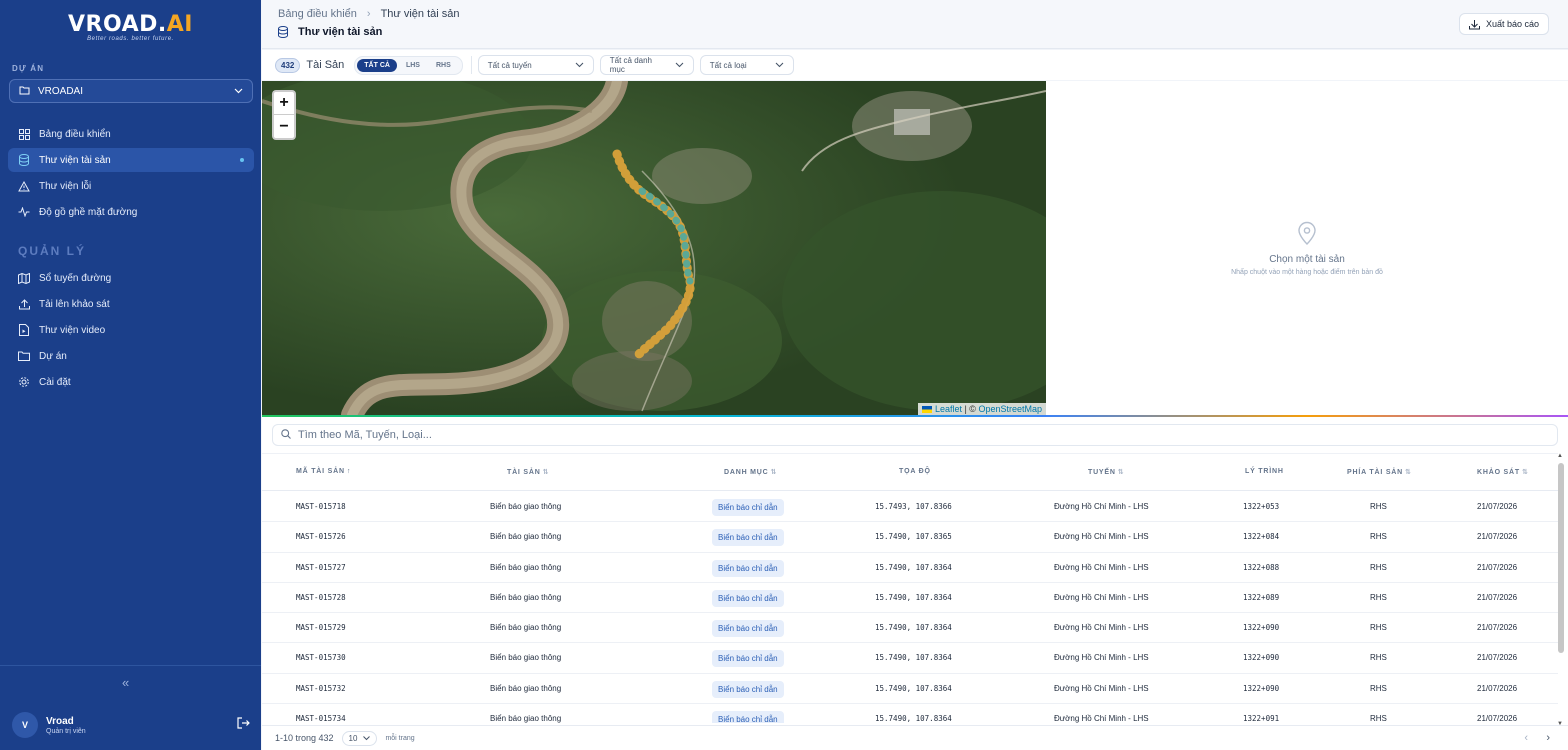 This screenshot has height=750, width=1568. Describe the element at coordinates (60, 721) in the screenshot. I see `user-name: Vroad` at that location.